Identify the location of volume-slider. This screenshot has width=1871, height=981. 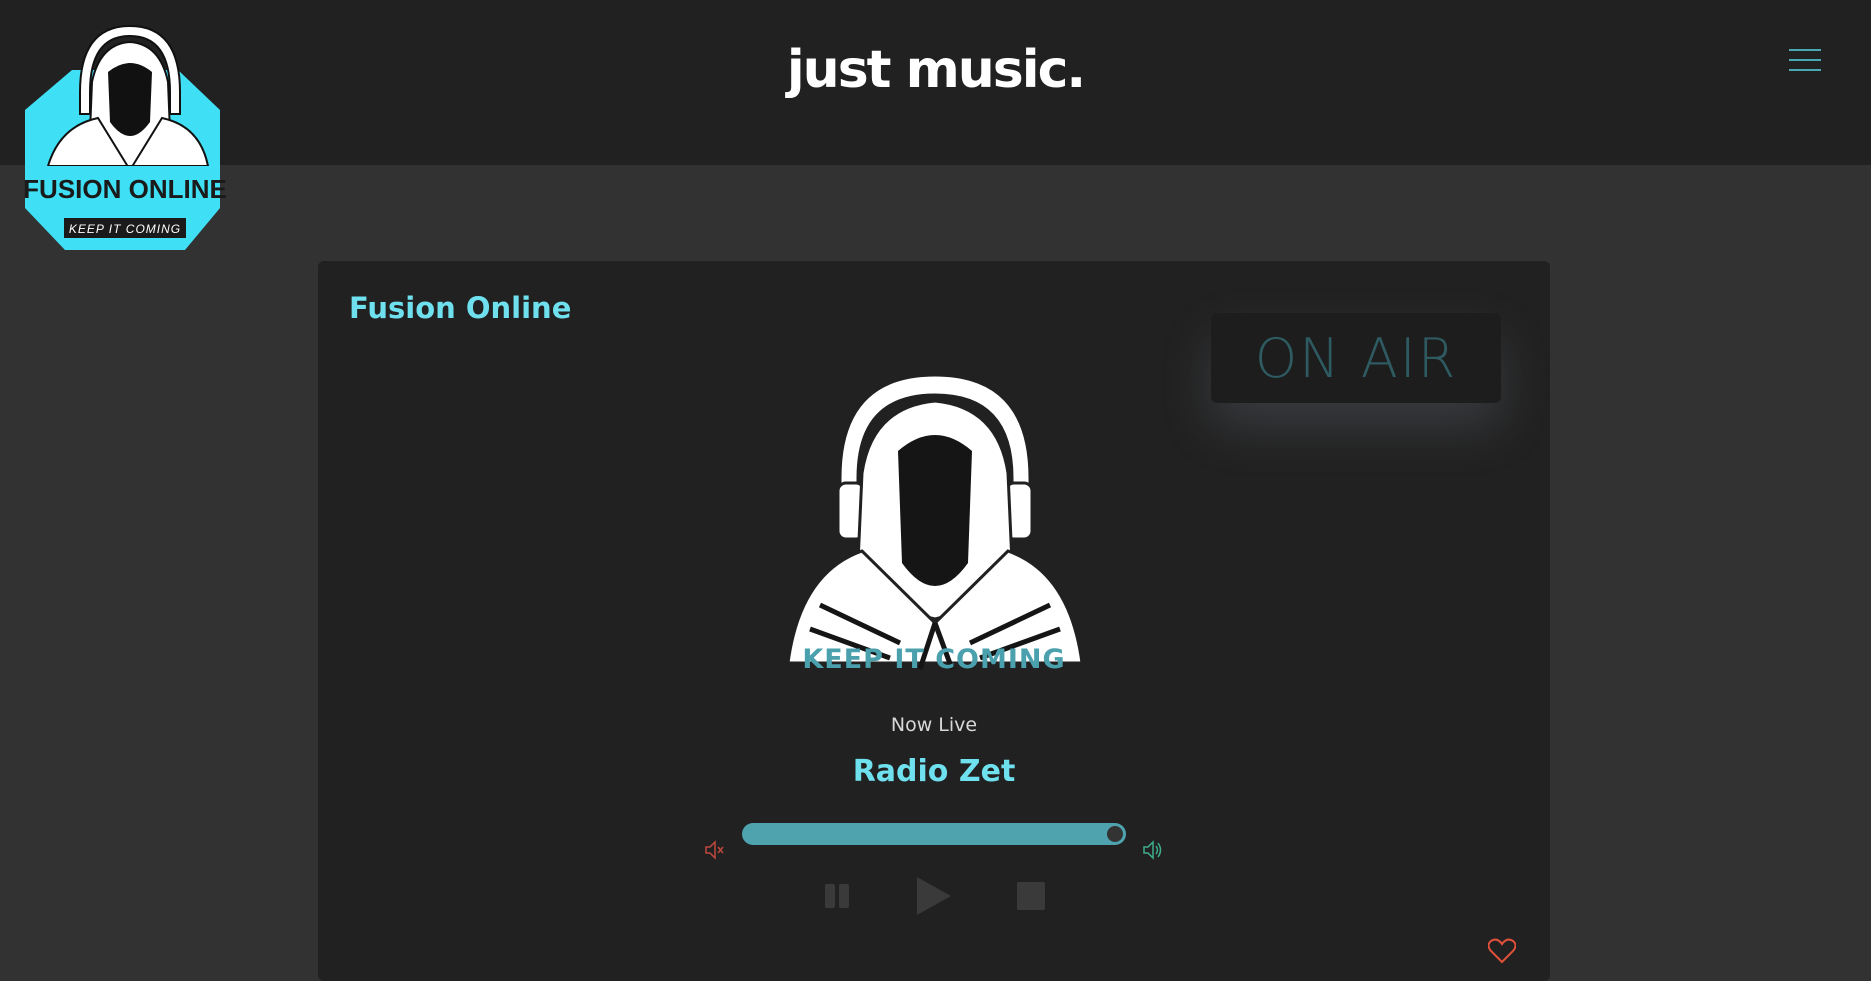
(934, 834).